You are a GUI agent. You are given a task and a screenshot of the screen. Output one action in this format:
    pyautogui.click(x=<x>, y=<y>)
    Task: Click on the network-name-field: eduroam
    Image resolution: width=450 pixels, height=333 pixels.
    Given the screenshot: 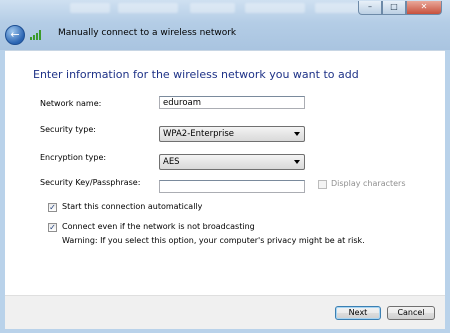 What is the action you would take?
    pyautogui.click(x=232, y=102)
    